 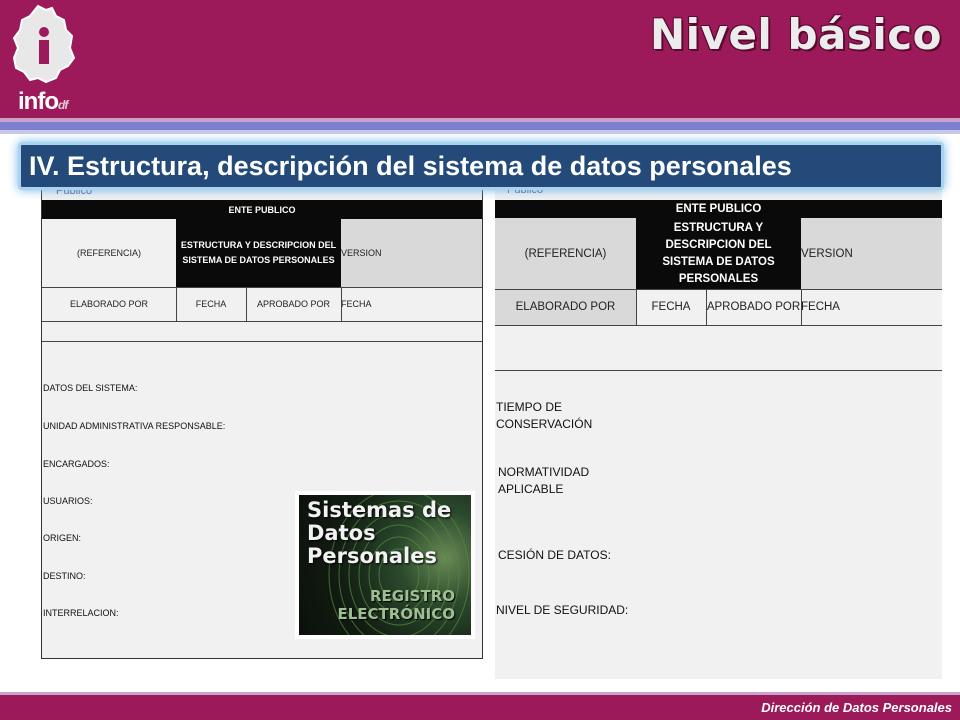 I want to click on page-title: Nivel básico, so click(x=796, y=34).